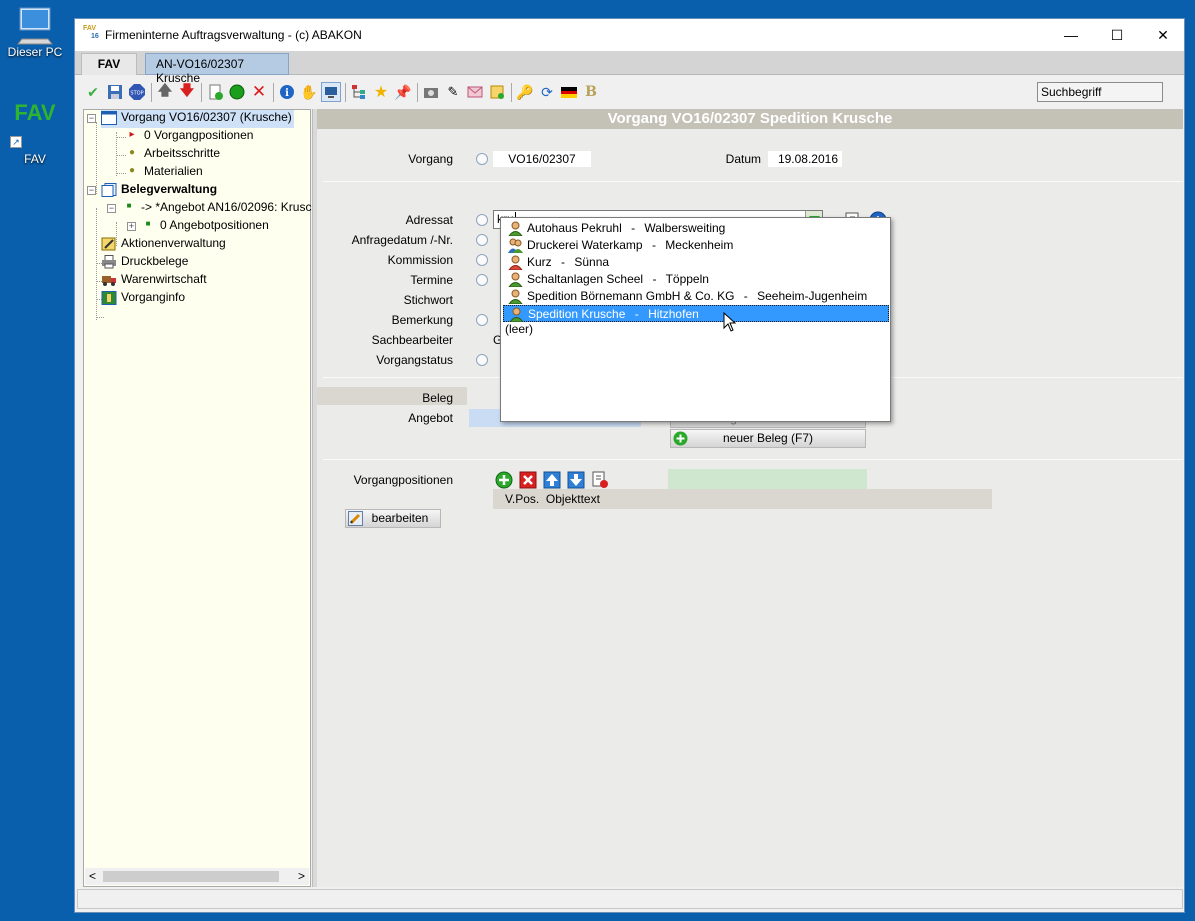  I want to click on move-up-icon, so click(552, 480).